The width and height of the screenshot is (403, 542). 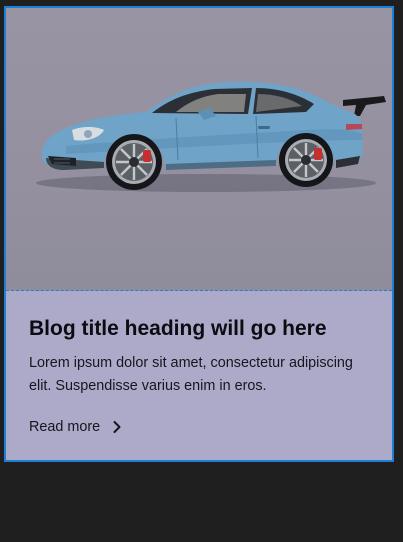 What do you see at coordinates (117, 427) in the screenshot?
I see `chevron-right-icon` at bounding box center [117, 427].